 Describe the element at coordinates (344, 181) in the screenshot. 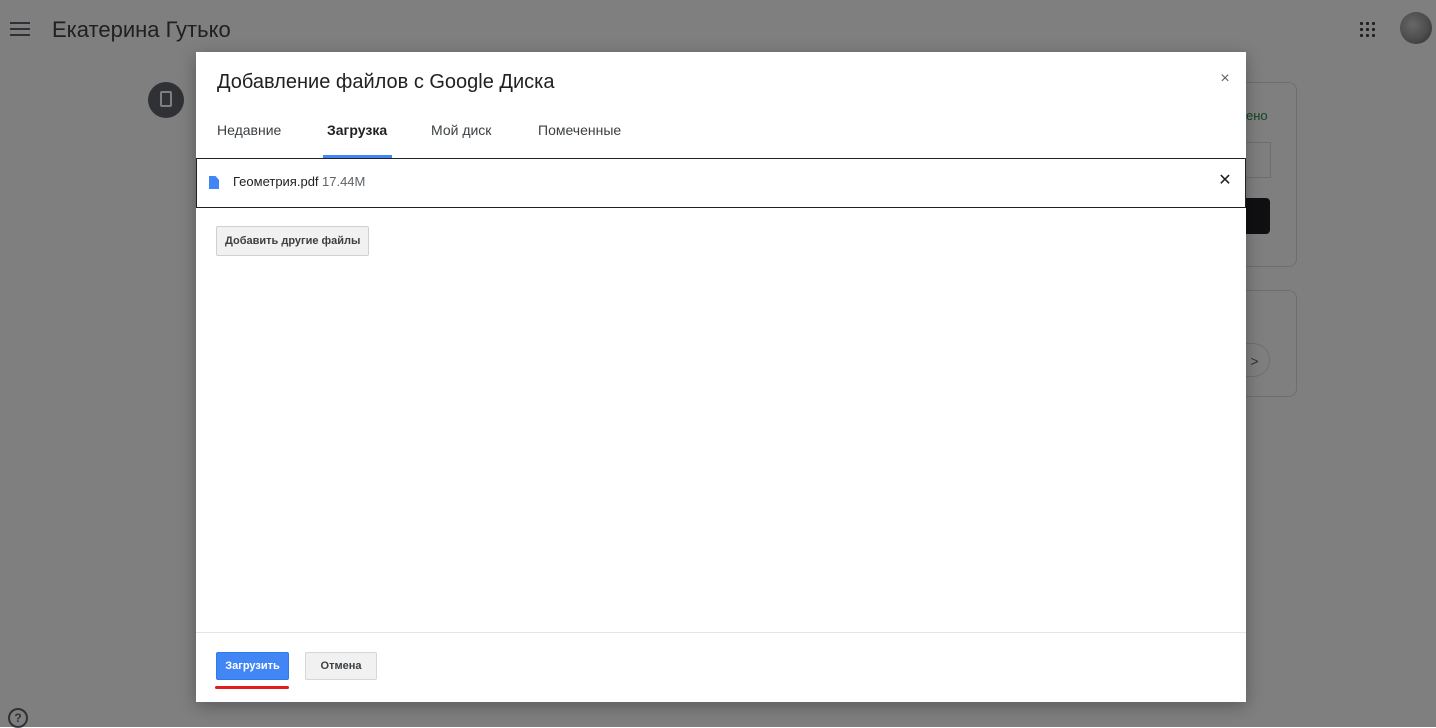

I see `file-size: 17.44M` at that location.